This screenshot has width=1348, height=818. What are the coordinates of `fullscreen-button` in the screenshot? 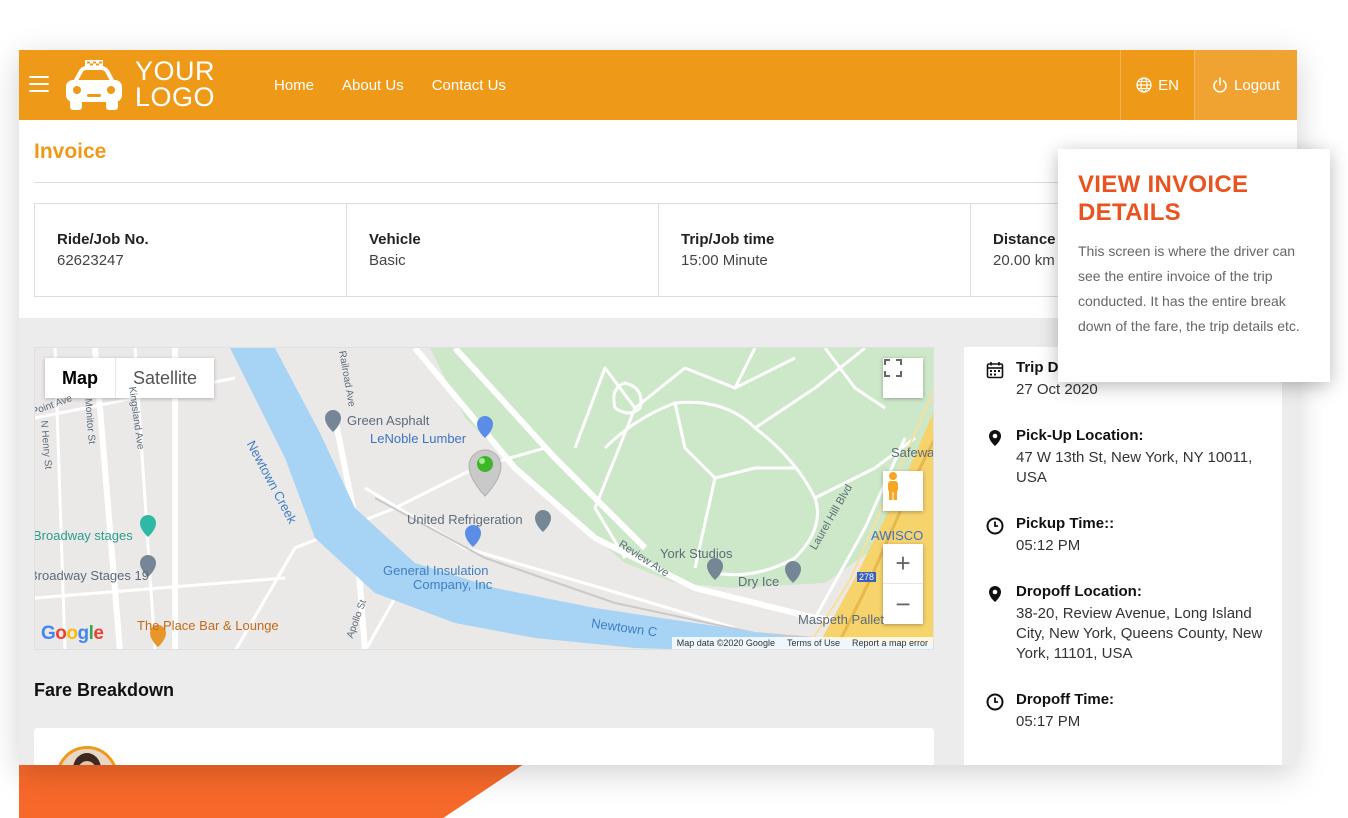 It's located at (903, 378).